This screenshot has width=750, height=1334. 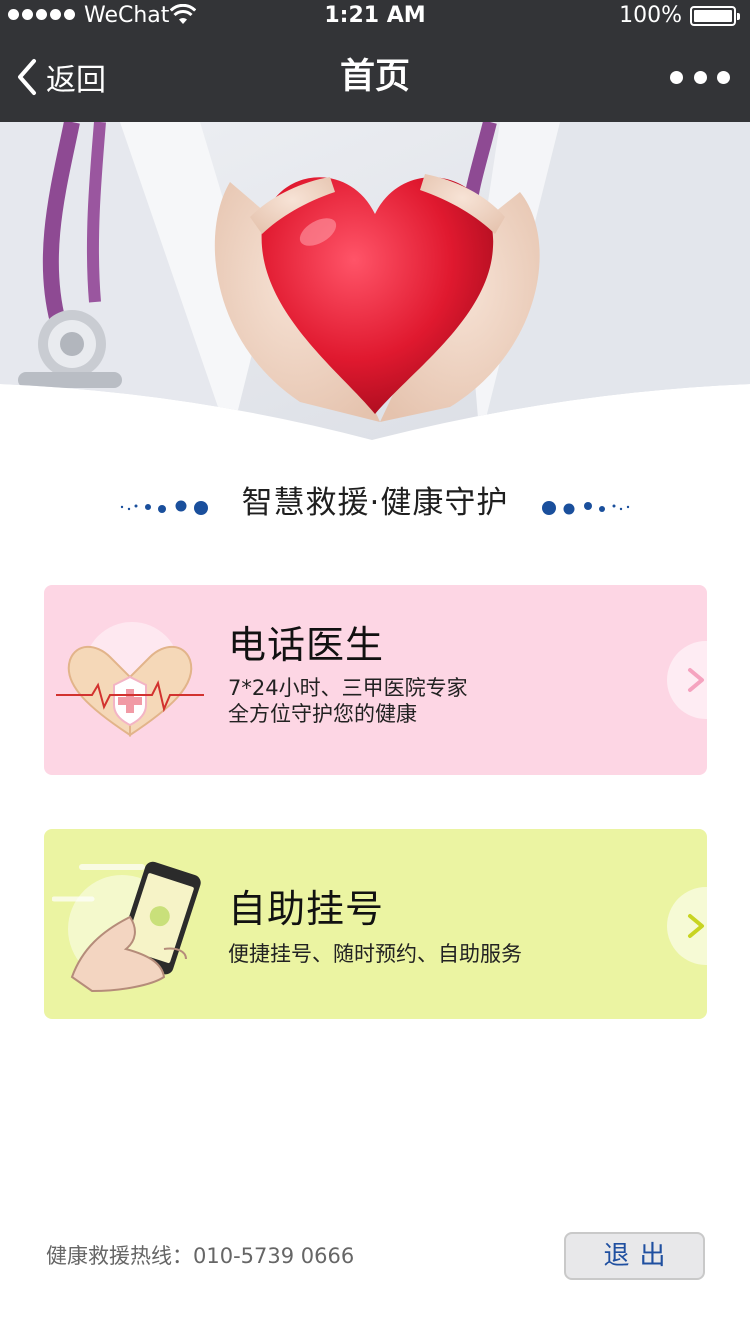 I want to click on card-description: 全方位守护您的健康, so click(x=322, y=714).